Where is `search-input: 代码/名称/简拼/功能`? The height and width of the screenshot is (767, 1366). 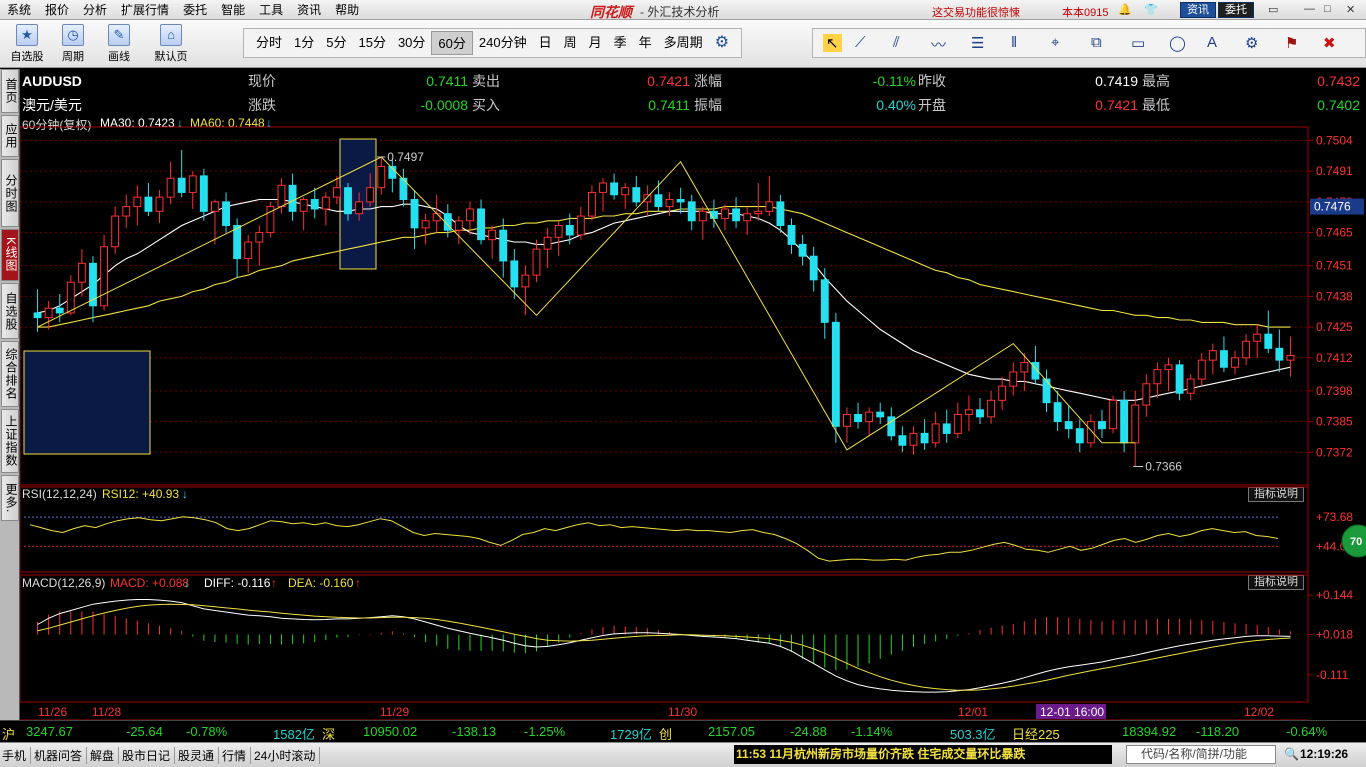
search-input: 代码/名称/简拼/功能 is located at coordinates (1201, 754).